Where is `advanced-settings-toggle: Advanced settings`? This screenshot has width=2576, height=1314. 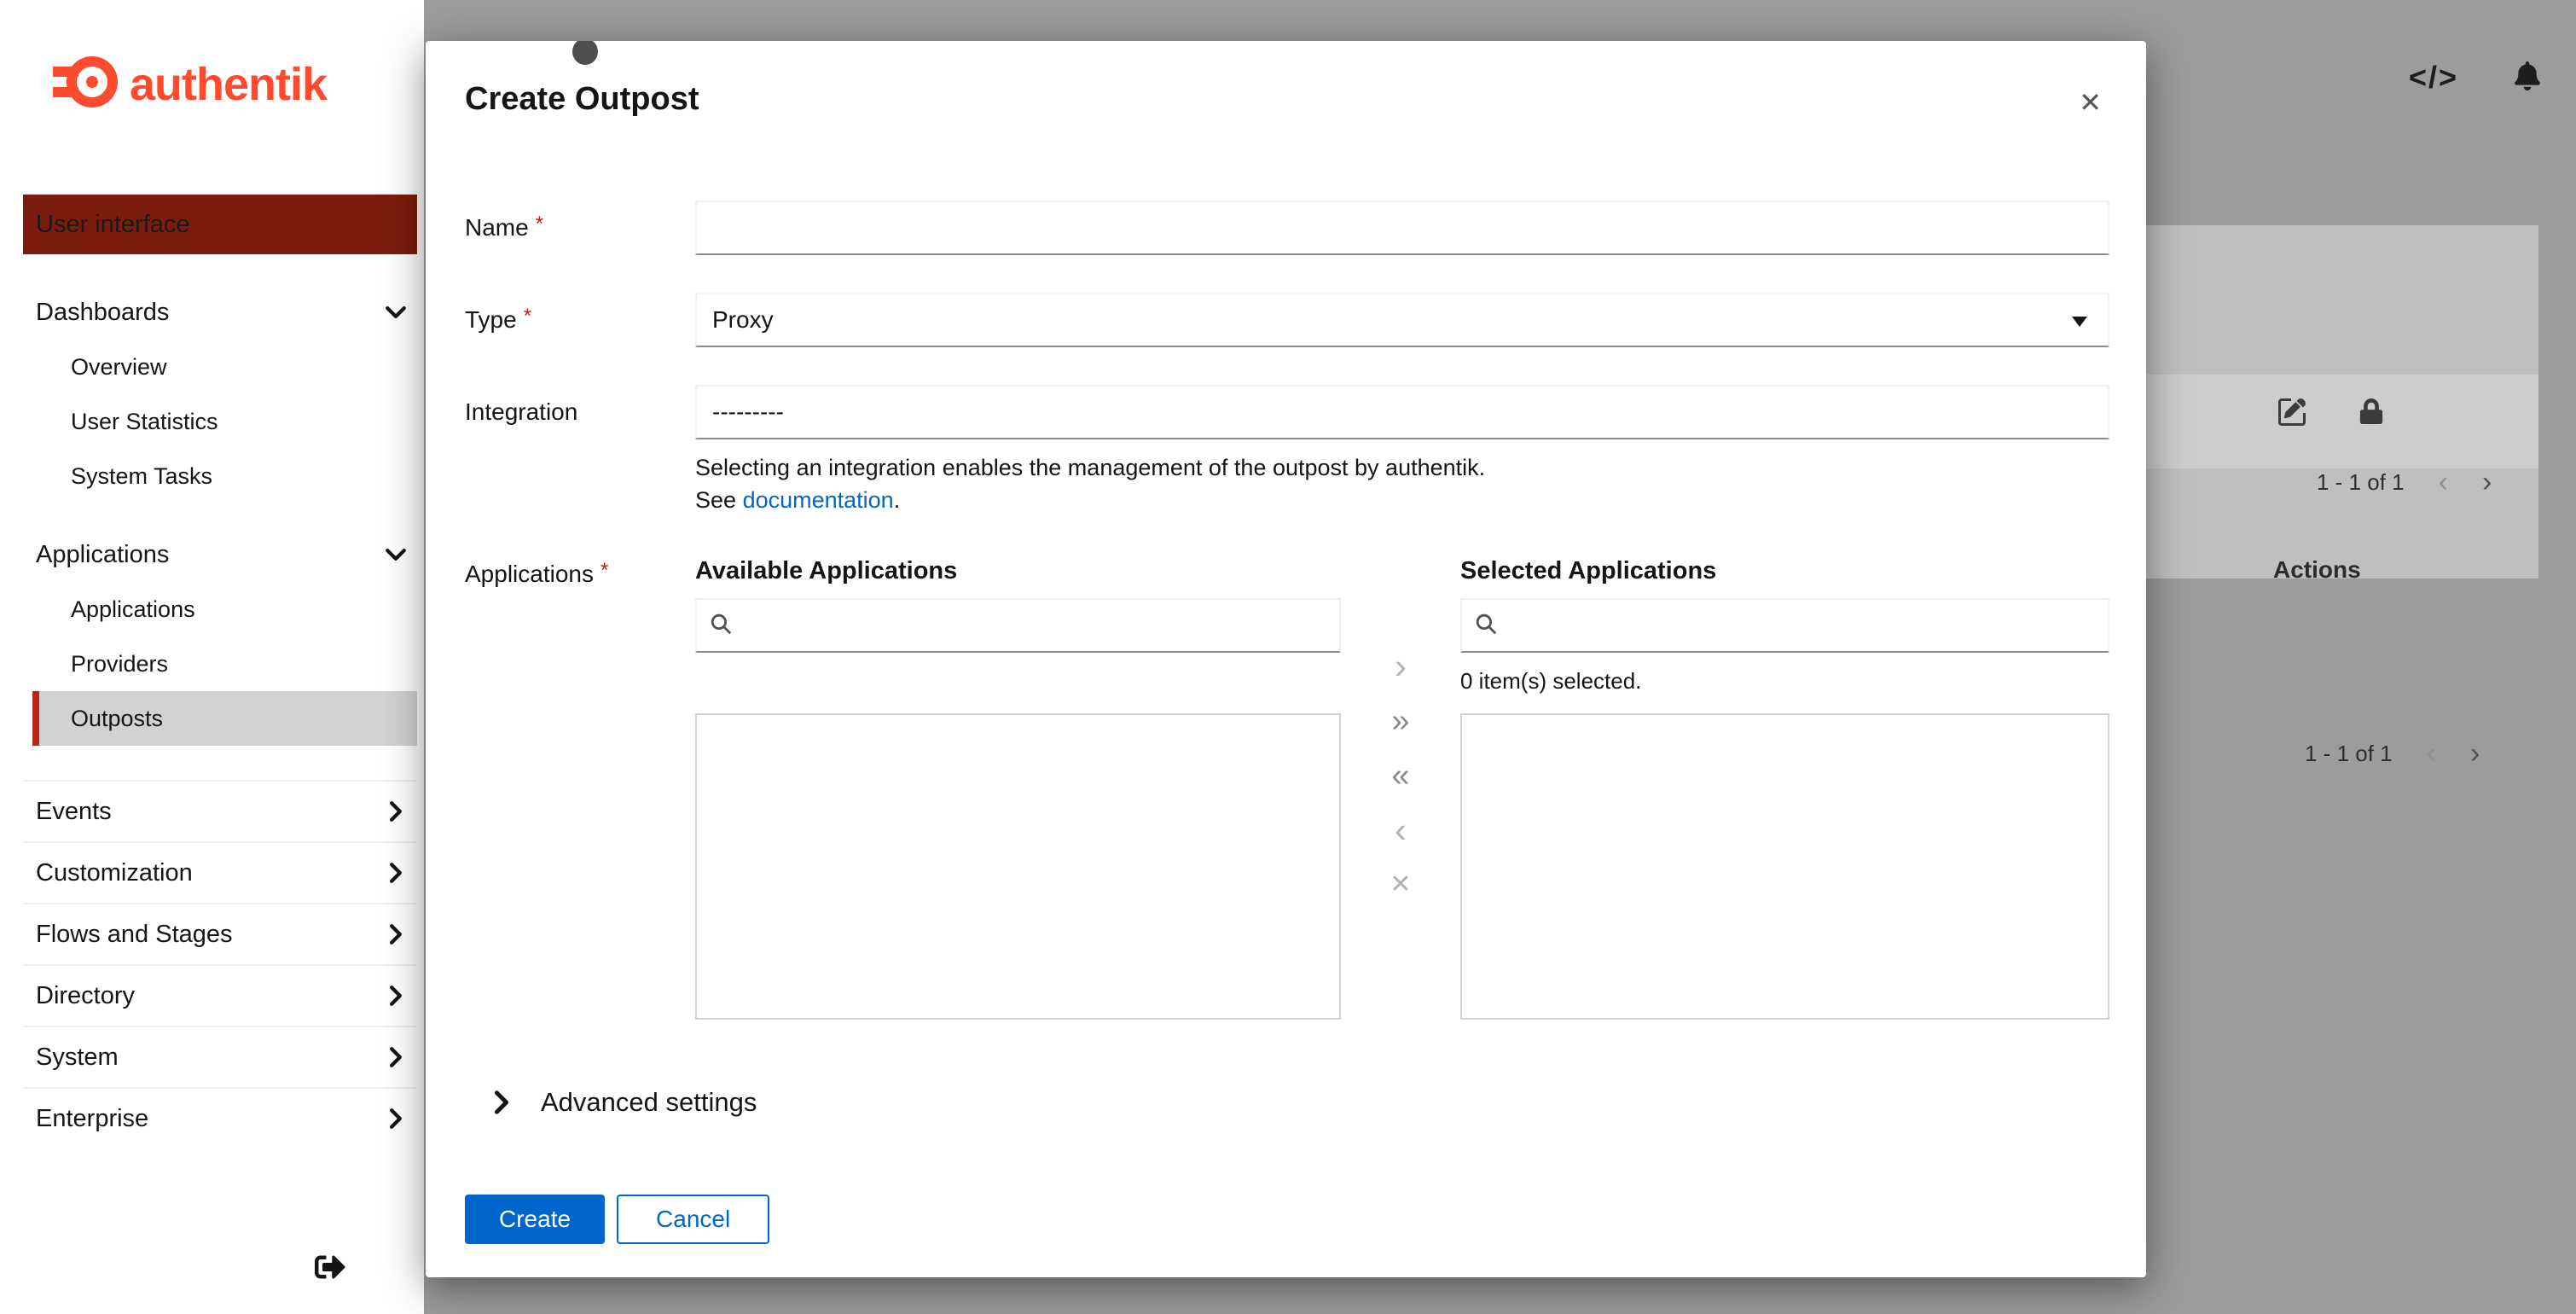 advanced-settings-toggle: Advanced settings is located at coordinates (1287, 1102).